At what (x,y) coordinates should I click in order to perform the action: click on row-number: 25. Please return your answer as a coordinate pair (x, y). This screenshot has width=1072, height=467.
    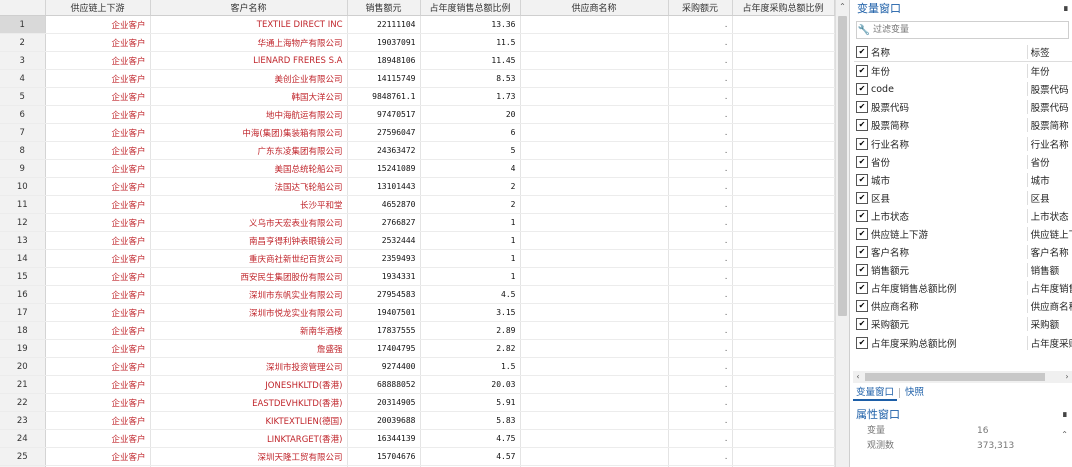
    Looking at the image, I should click on (23, 456).